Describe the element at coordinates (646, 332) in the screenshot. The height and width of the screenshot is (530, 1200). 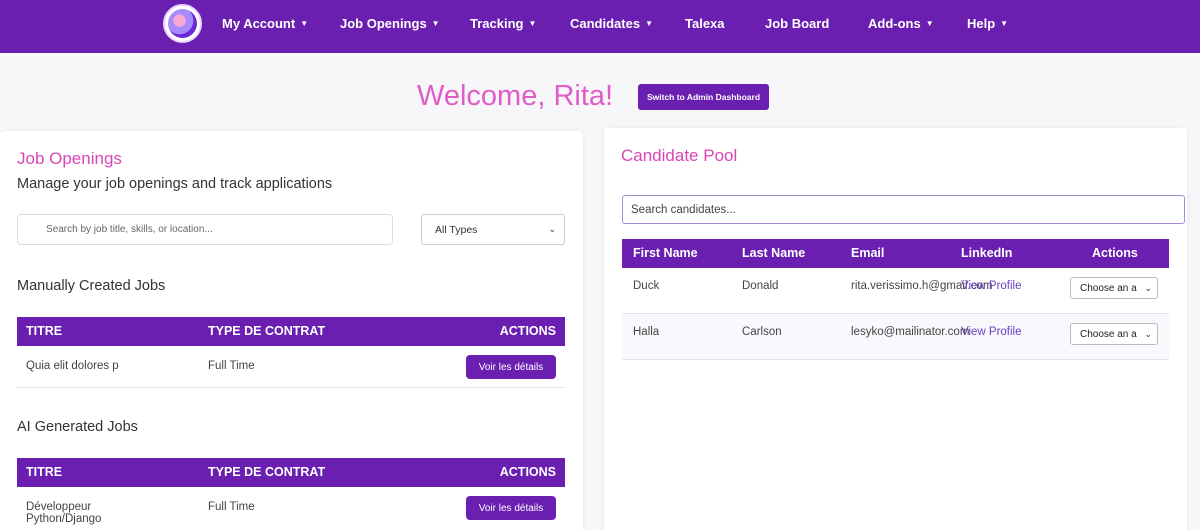
I see `first-name: Halla` at that location.